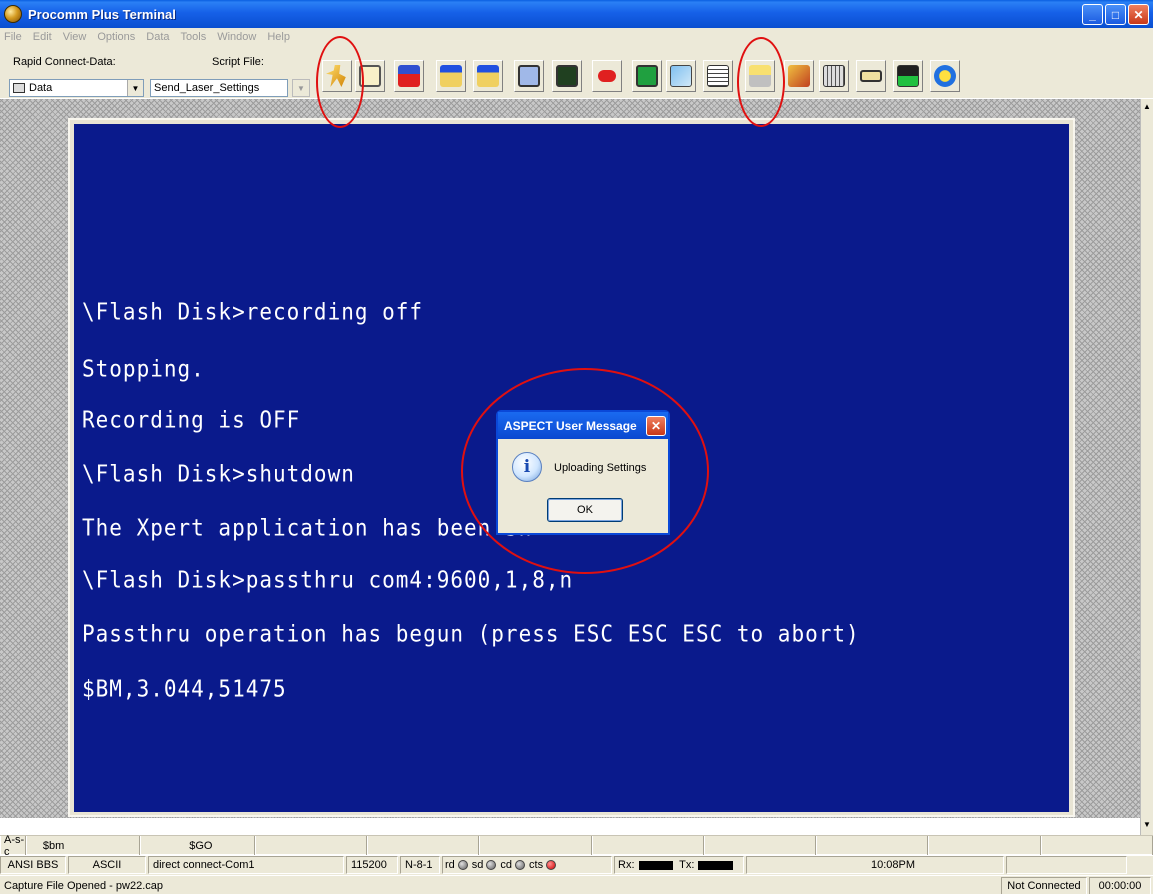 Image resolution: width=1153 pixels, height=894 pixels. I want to click on menu-tools: Tools, so click(194, 37).